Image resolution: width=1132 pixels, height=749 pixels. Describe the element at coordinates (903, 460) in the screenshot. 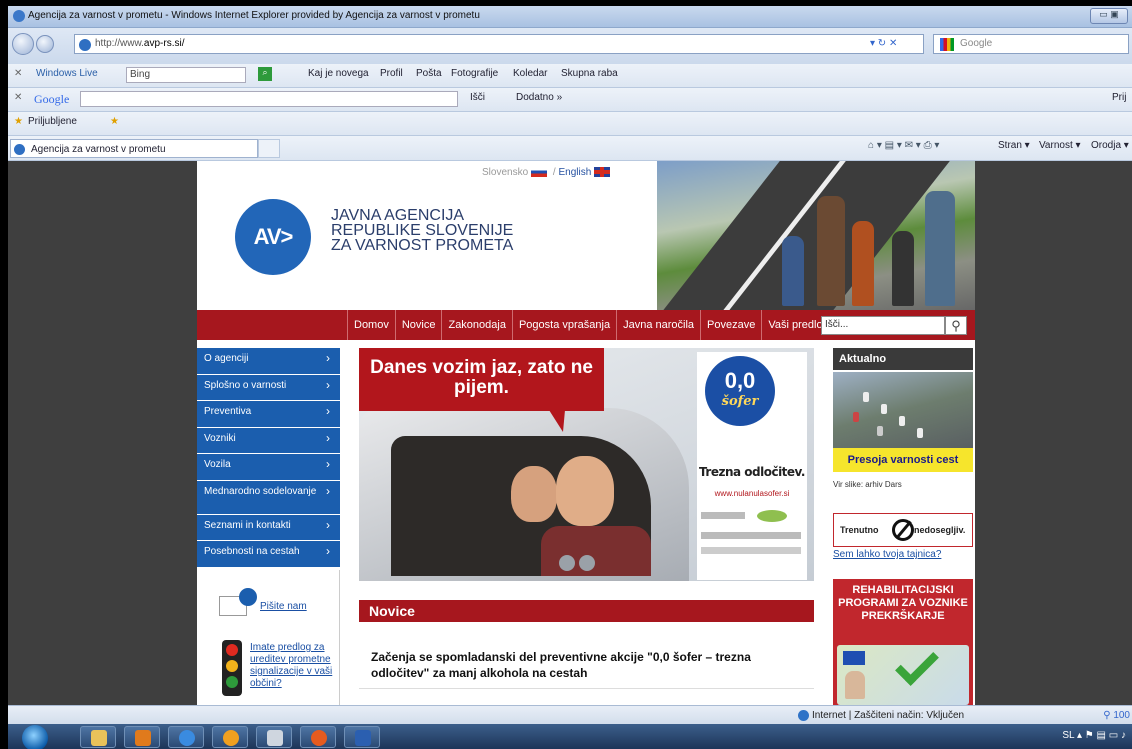

I see `presoja-banner: Presoja varnosti cest` at that location.